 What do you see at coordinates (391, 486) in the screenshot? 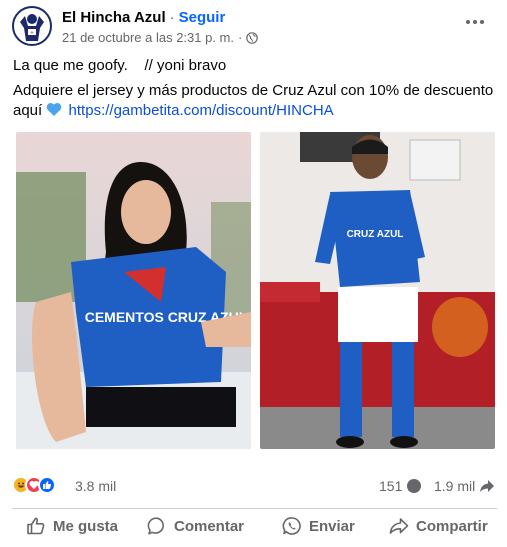
I see `comments-count: 151` at bounding box center [391, 486].